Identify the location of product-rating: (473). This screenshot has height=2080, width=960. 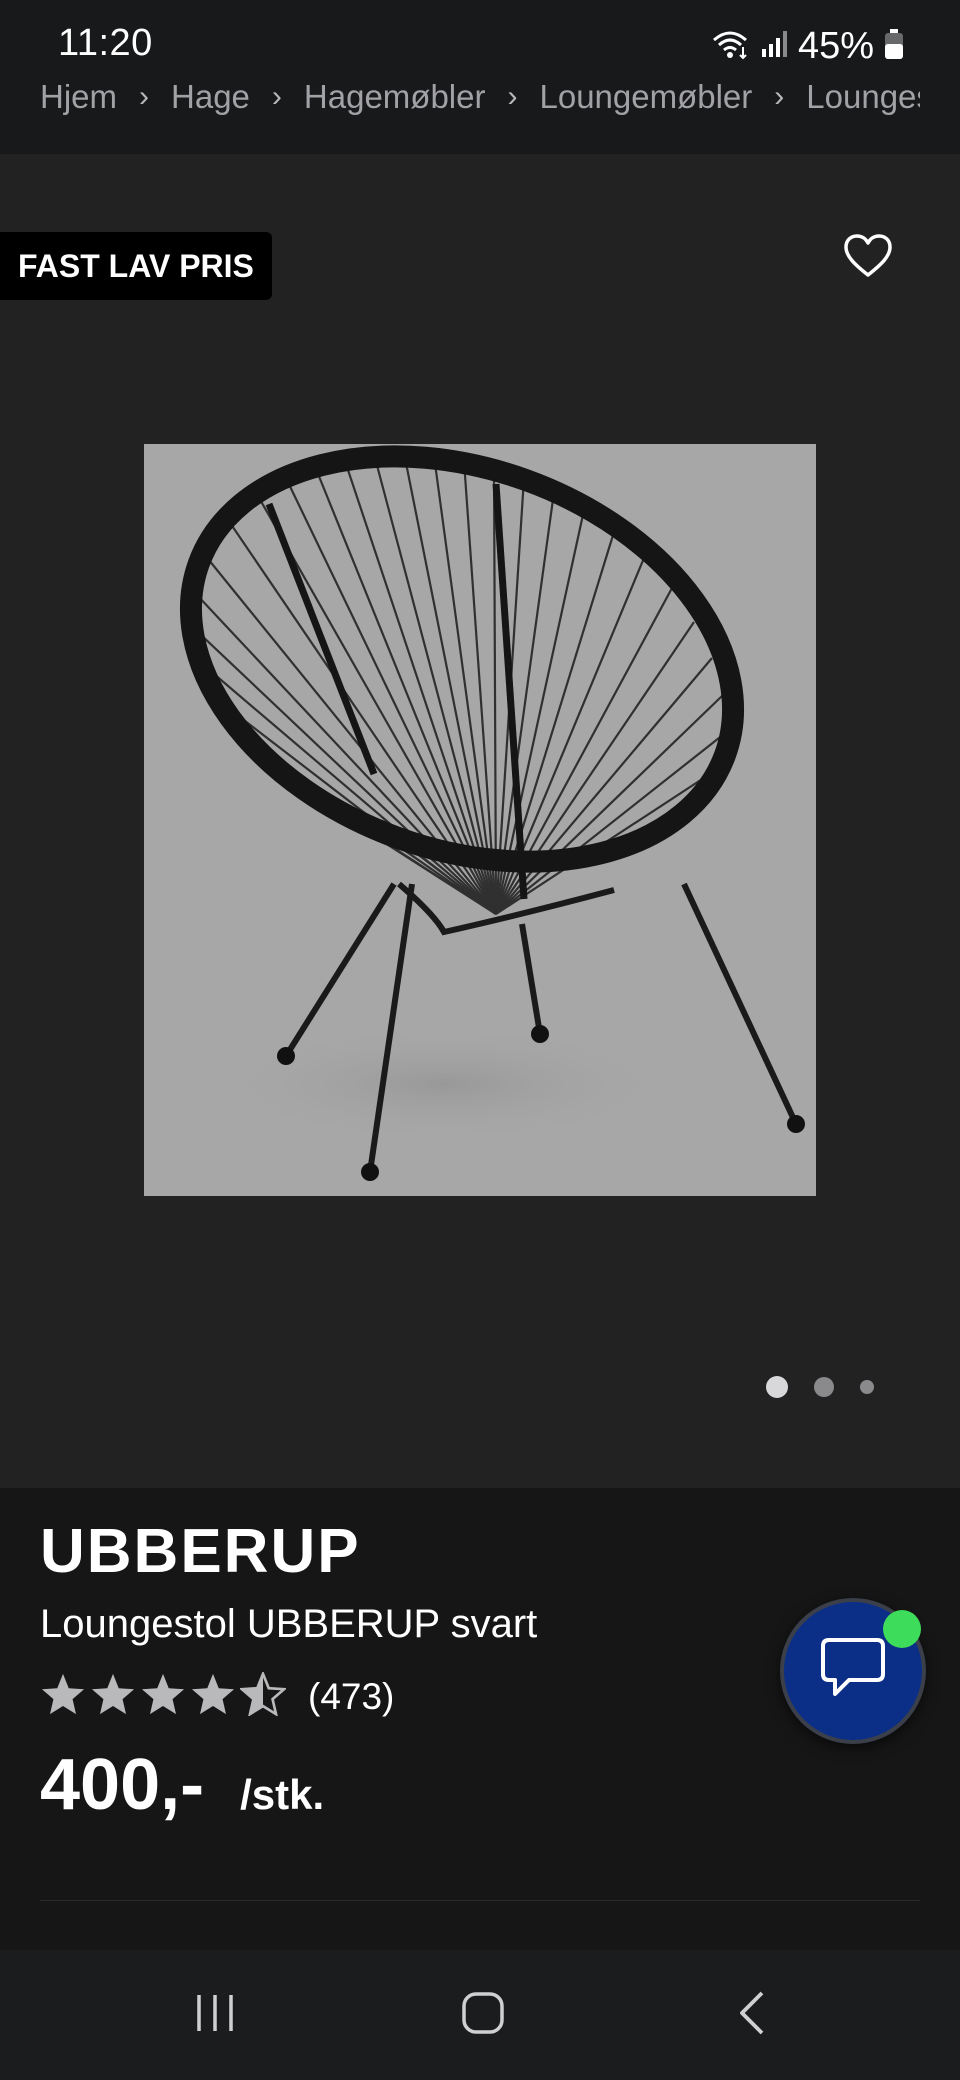
(217, 1695).